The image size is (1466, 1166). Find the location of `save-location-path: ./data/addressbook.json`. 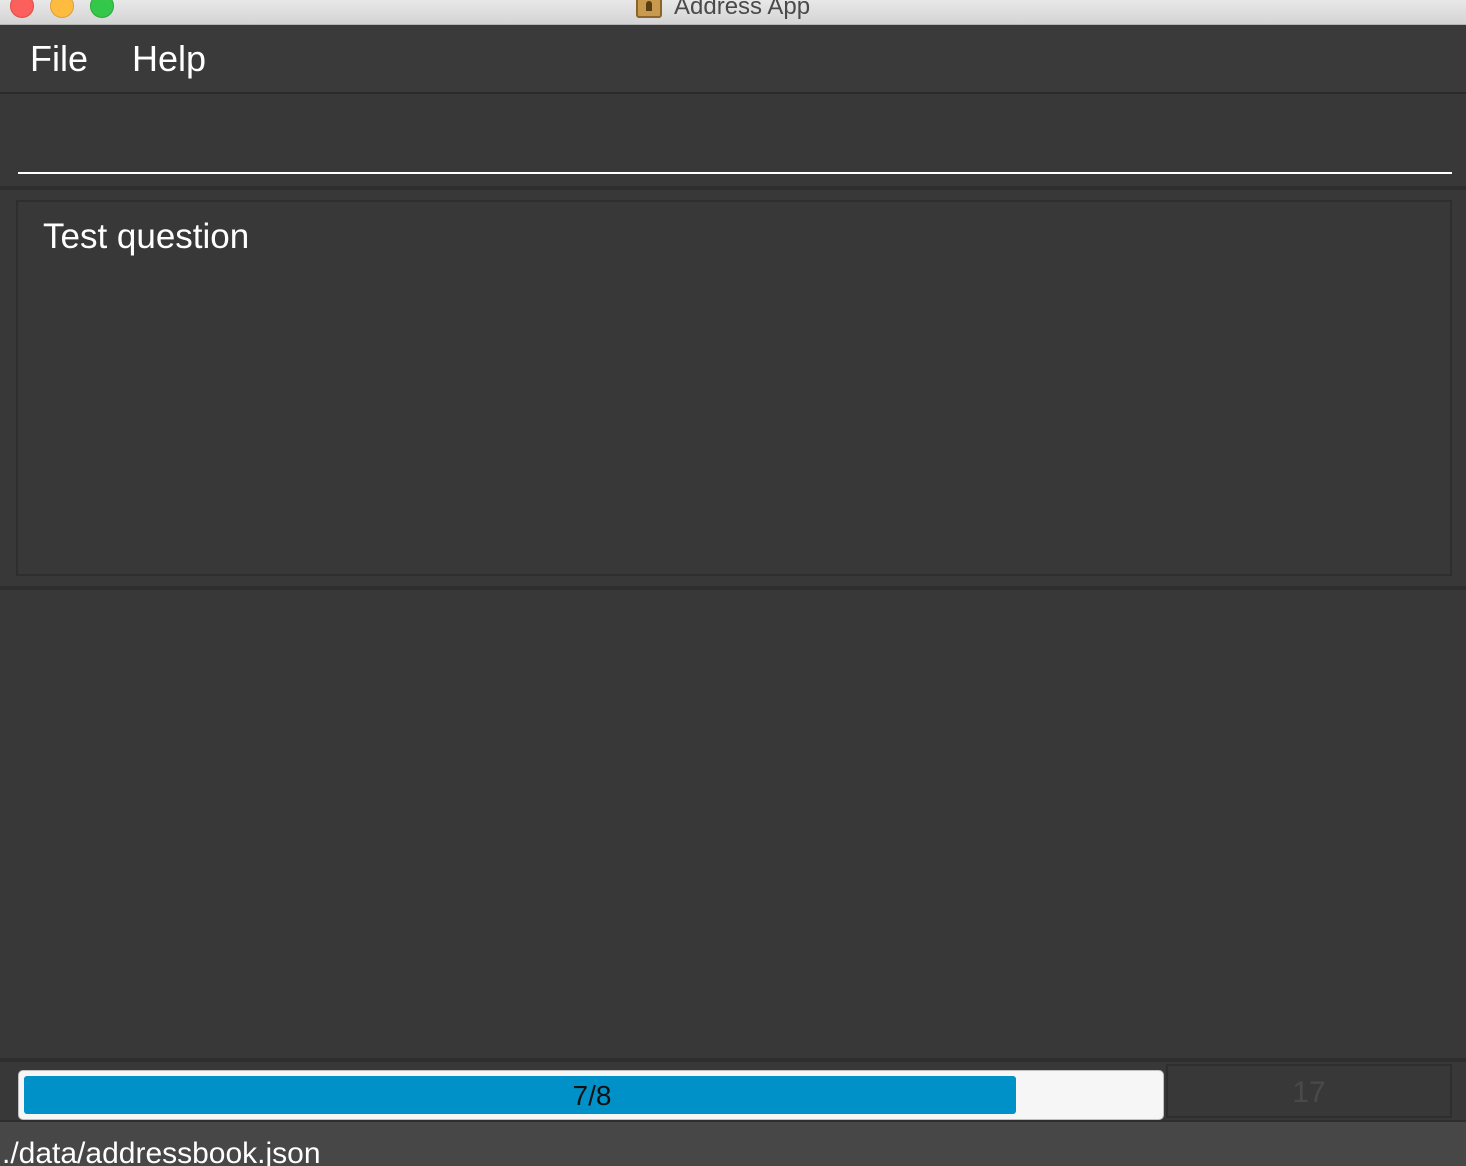

save-location-path: ./data/addressbook.json is located at coordinates (161, 1151).